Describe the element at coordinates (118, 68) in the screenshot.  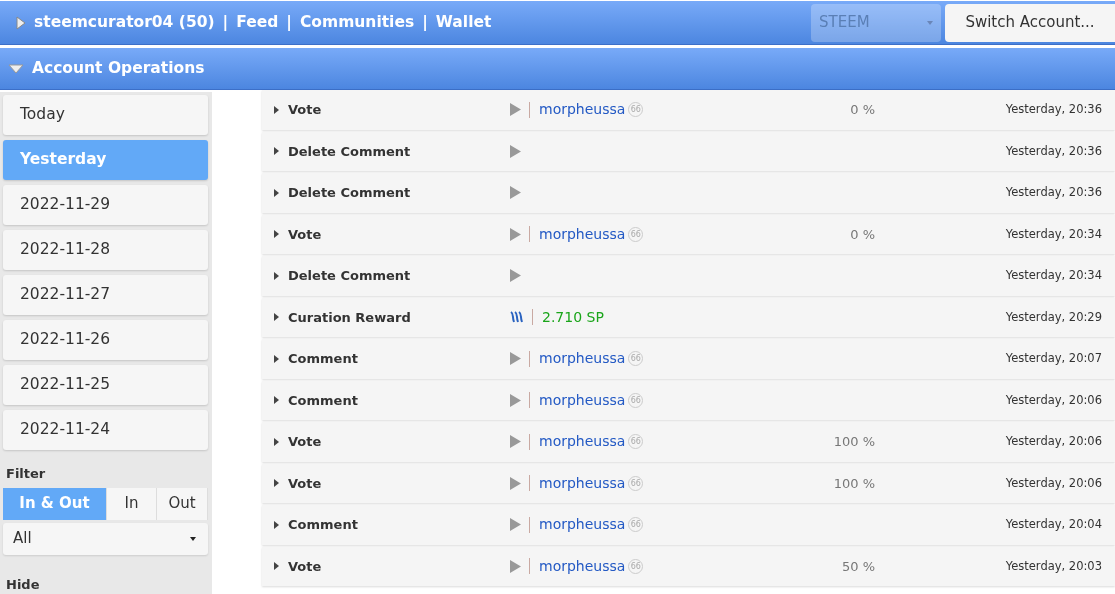
I see `section-title: Account Operations` at that location.